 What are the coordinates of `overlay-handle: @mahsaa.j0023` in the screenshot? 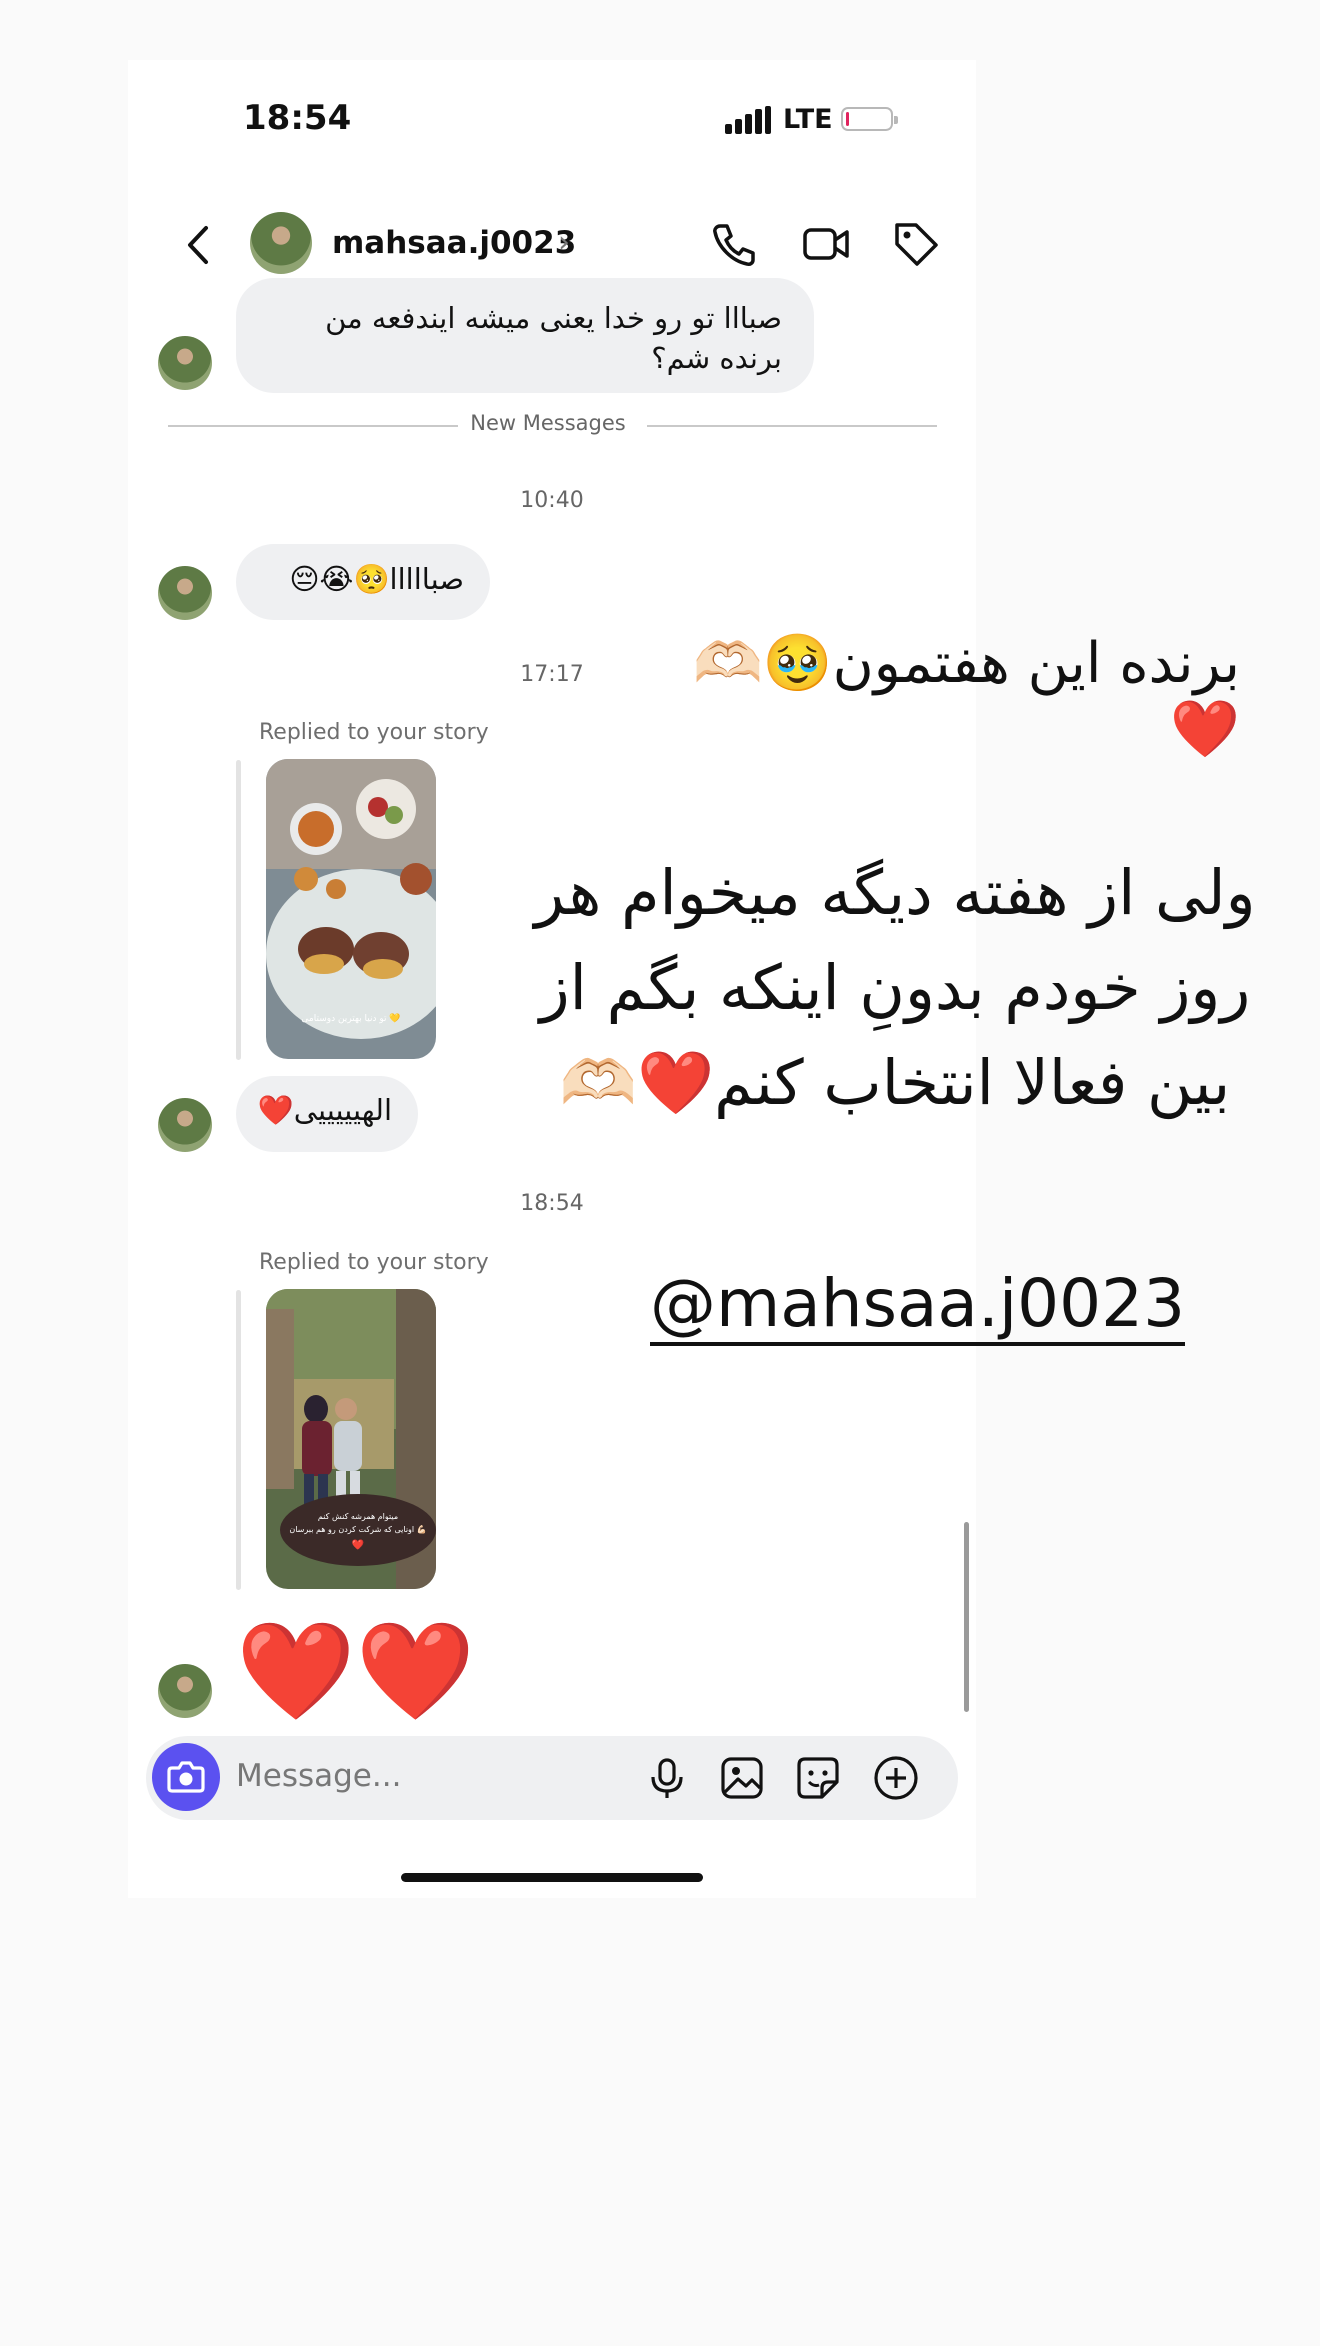 It's located at (918, 1305).